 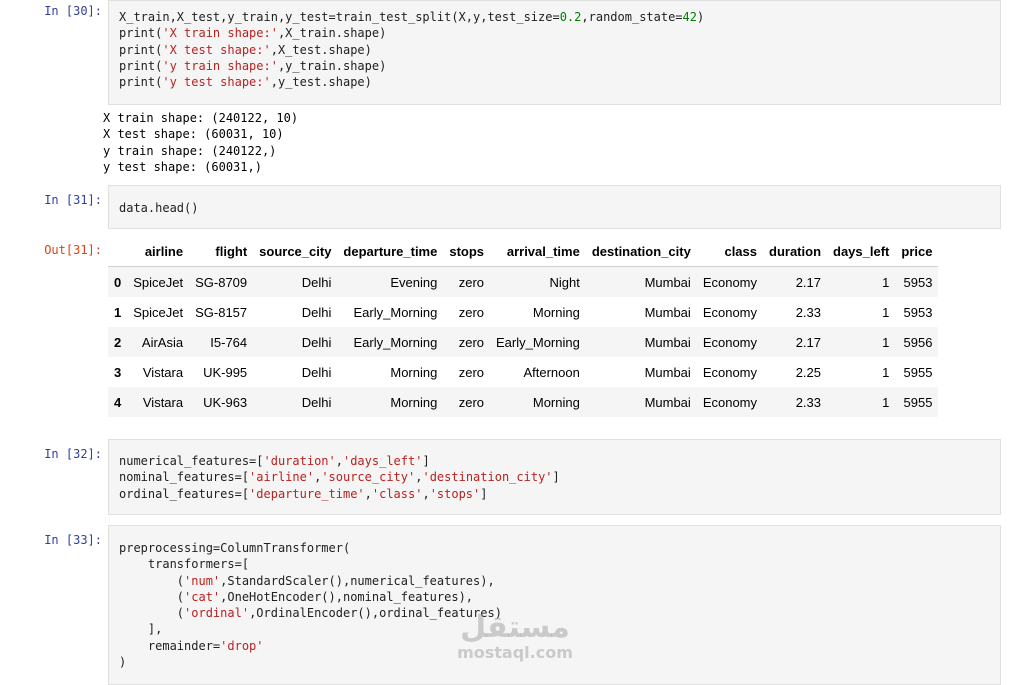 What do you see at coordinates (118, 372) in the screenshot?
I see `row-index: 3` at bounding box center [118, 372].